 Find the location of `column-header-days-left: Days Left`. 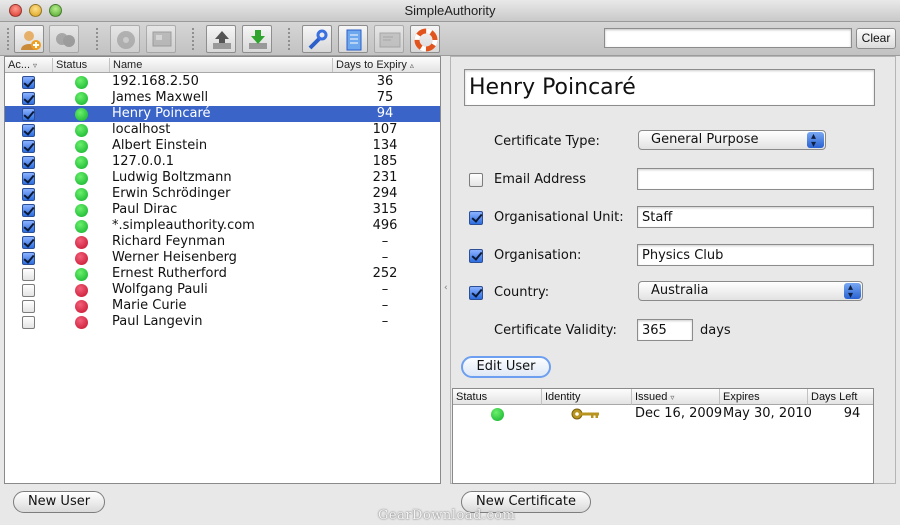

column-header-days-left: Days Left is located at coordinates (840, 397).